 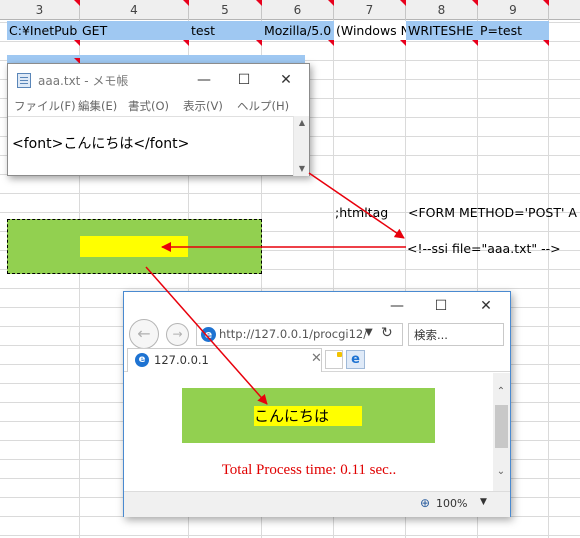 I want to click on scroll-down-icon: ⌄, so click(x=501, y=472).